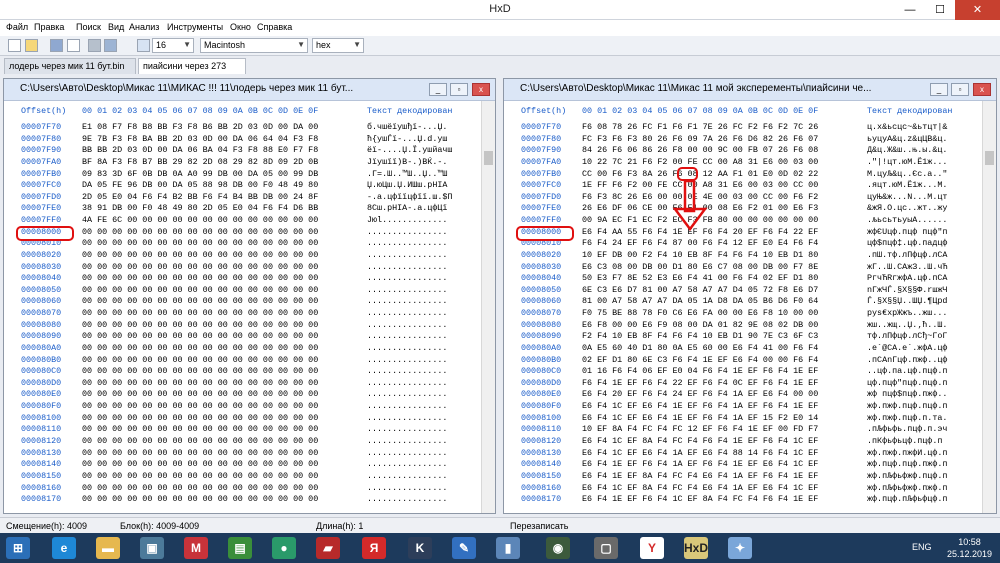 This screenshot has height=563, width=1000. What do you see at coordinates (110, 45) in the screenshot?
I see `window-icon` at bounding box center [110, 45].